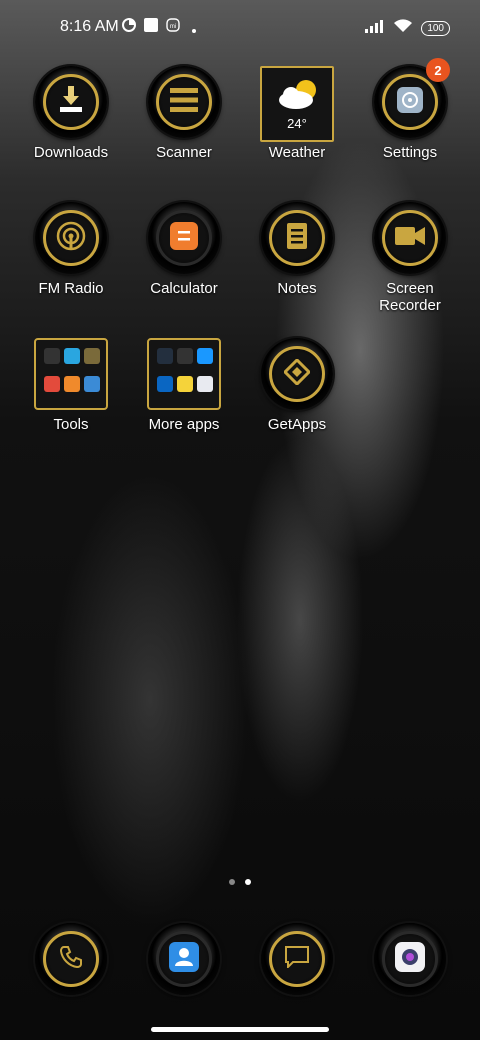  Describe the element at coordinates (299, 97) in the screenshot. I see `partly-cloudy-icon` at that location.